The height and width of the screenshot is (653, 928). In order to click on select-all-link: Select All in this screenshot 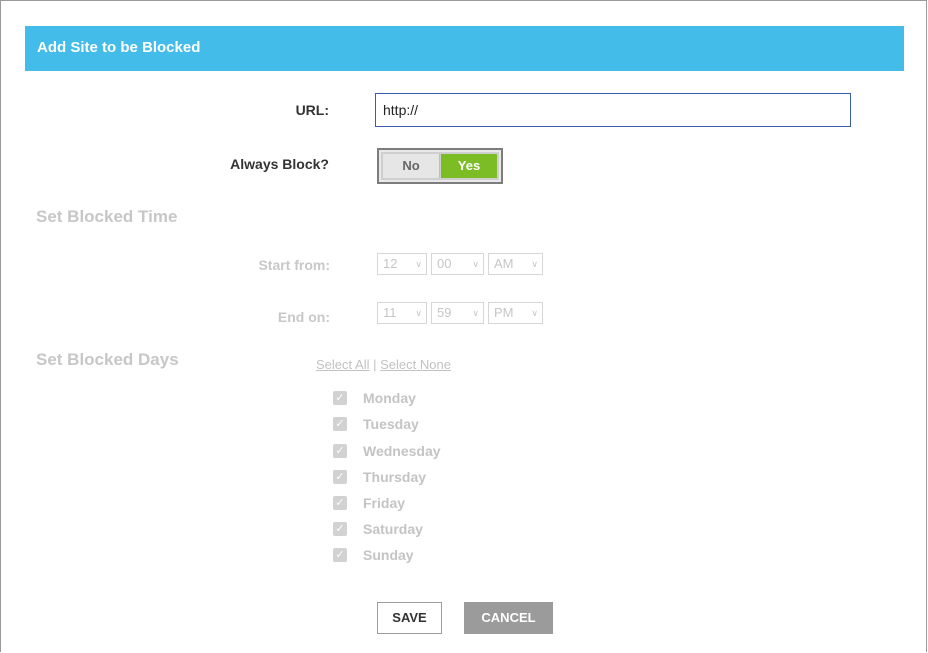, I will do `click(342, 364)`.